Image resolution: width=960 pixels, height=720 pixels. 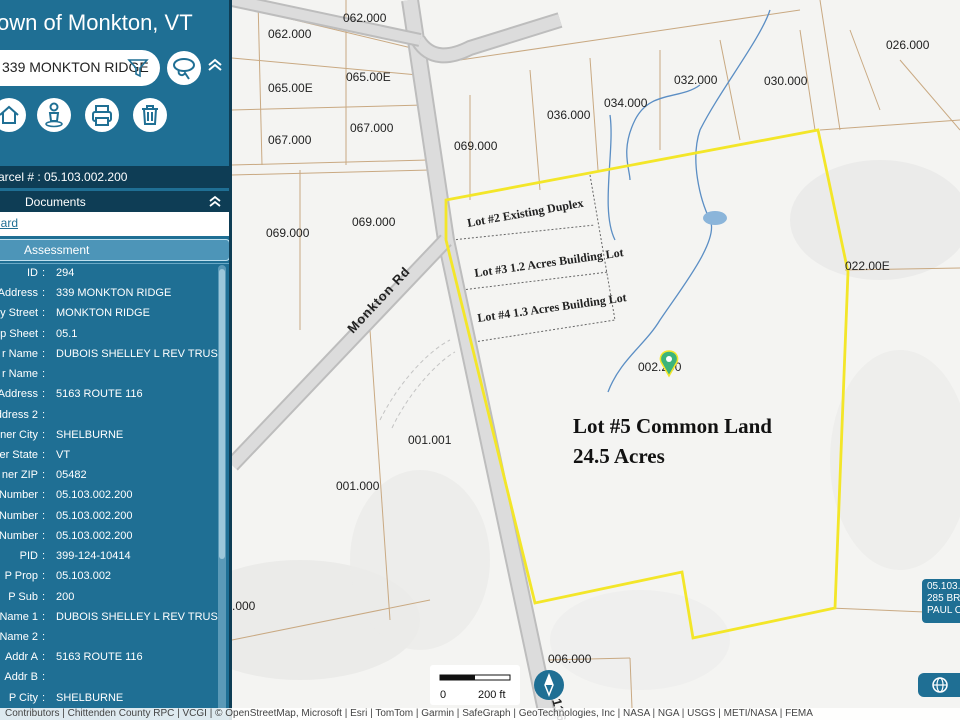 I want to click on print-button, so click(x=102, y=115).